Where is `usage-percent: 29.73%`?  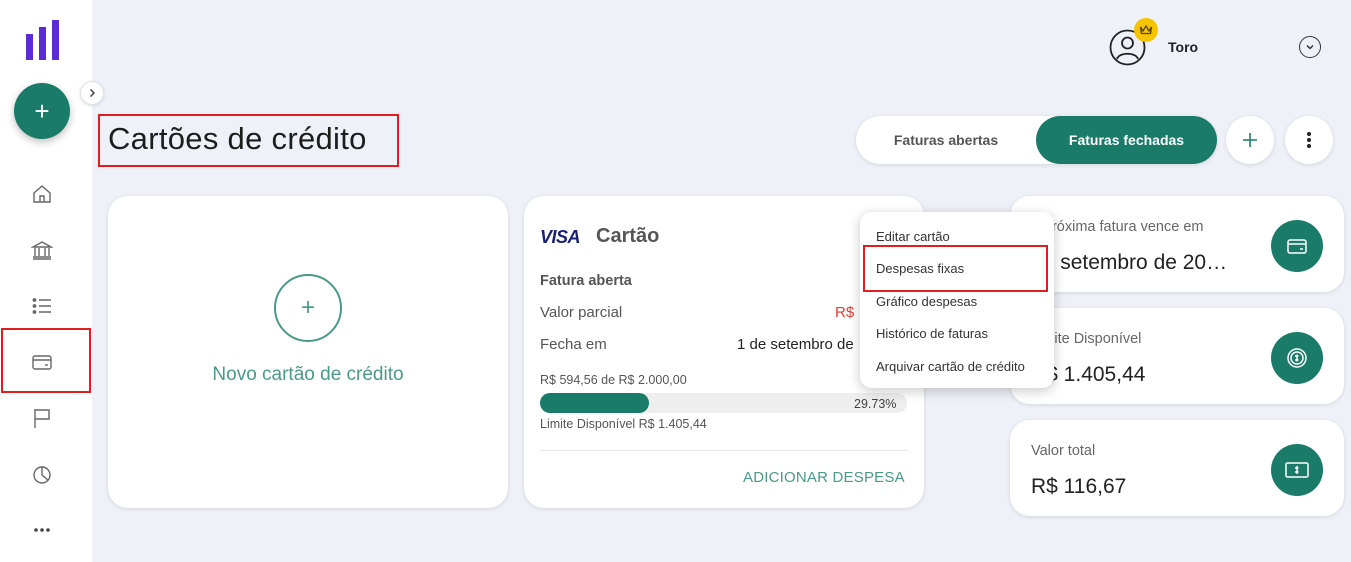
usage-percent: 29.73% is located at coordinates (875, 404).